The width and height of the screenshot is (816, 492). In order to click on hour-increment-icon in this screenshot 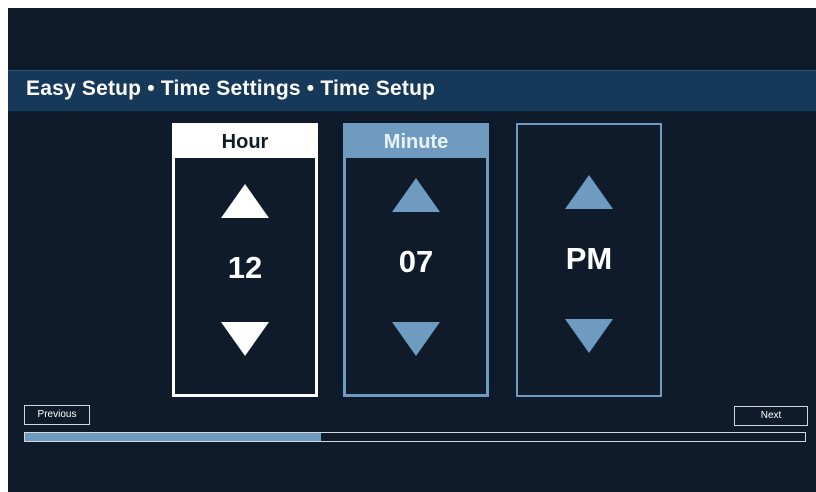, I will do `click(245, 201)`.